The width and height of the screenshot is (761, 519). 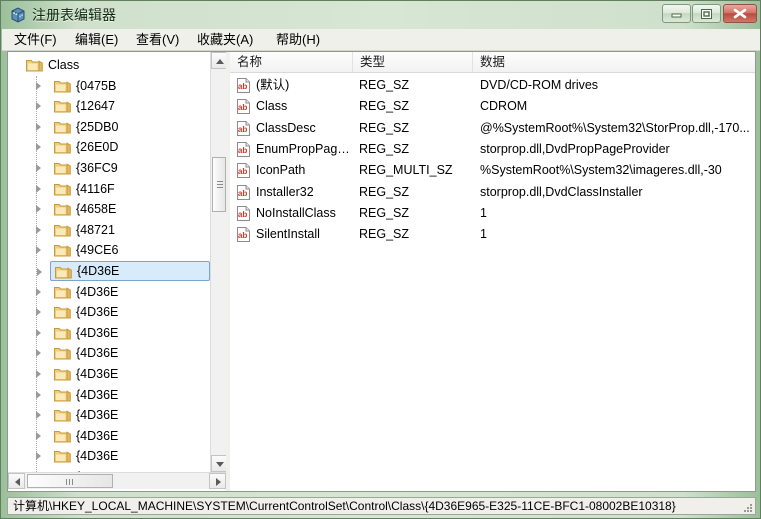 I want to click on tree-item: Class, so click(x=116, y=65).